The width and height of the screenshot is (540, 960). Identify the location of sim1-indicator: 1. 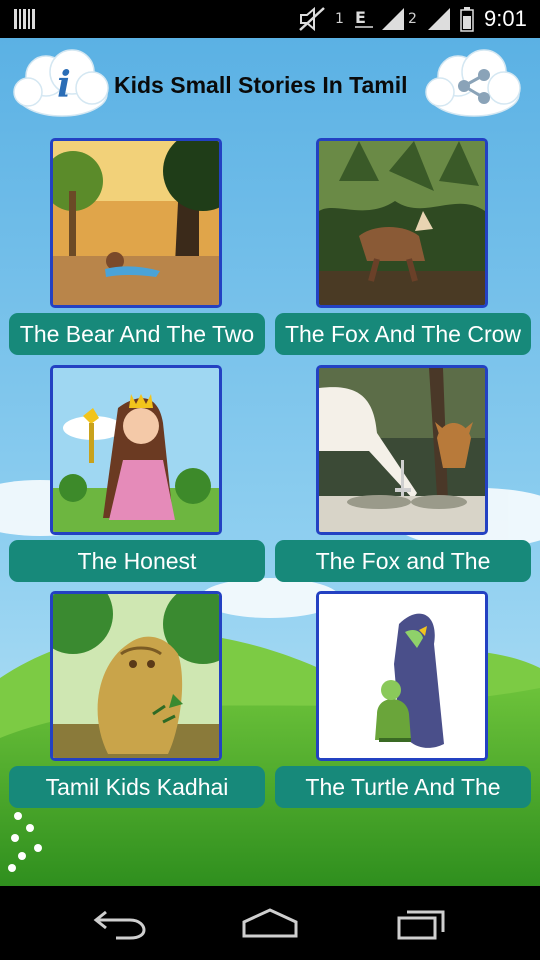
(339, 19).